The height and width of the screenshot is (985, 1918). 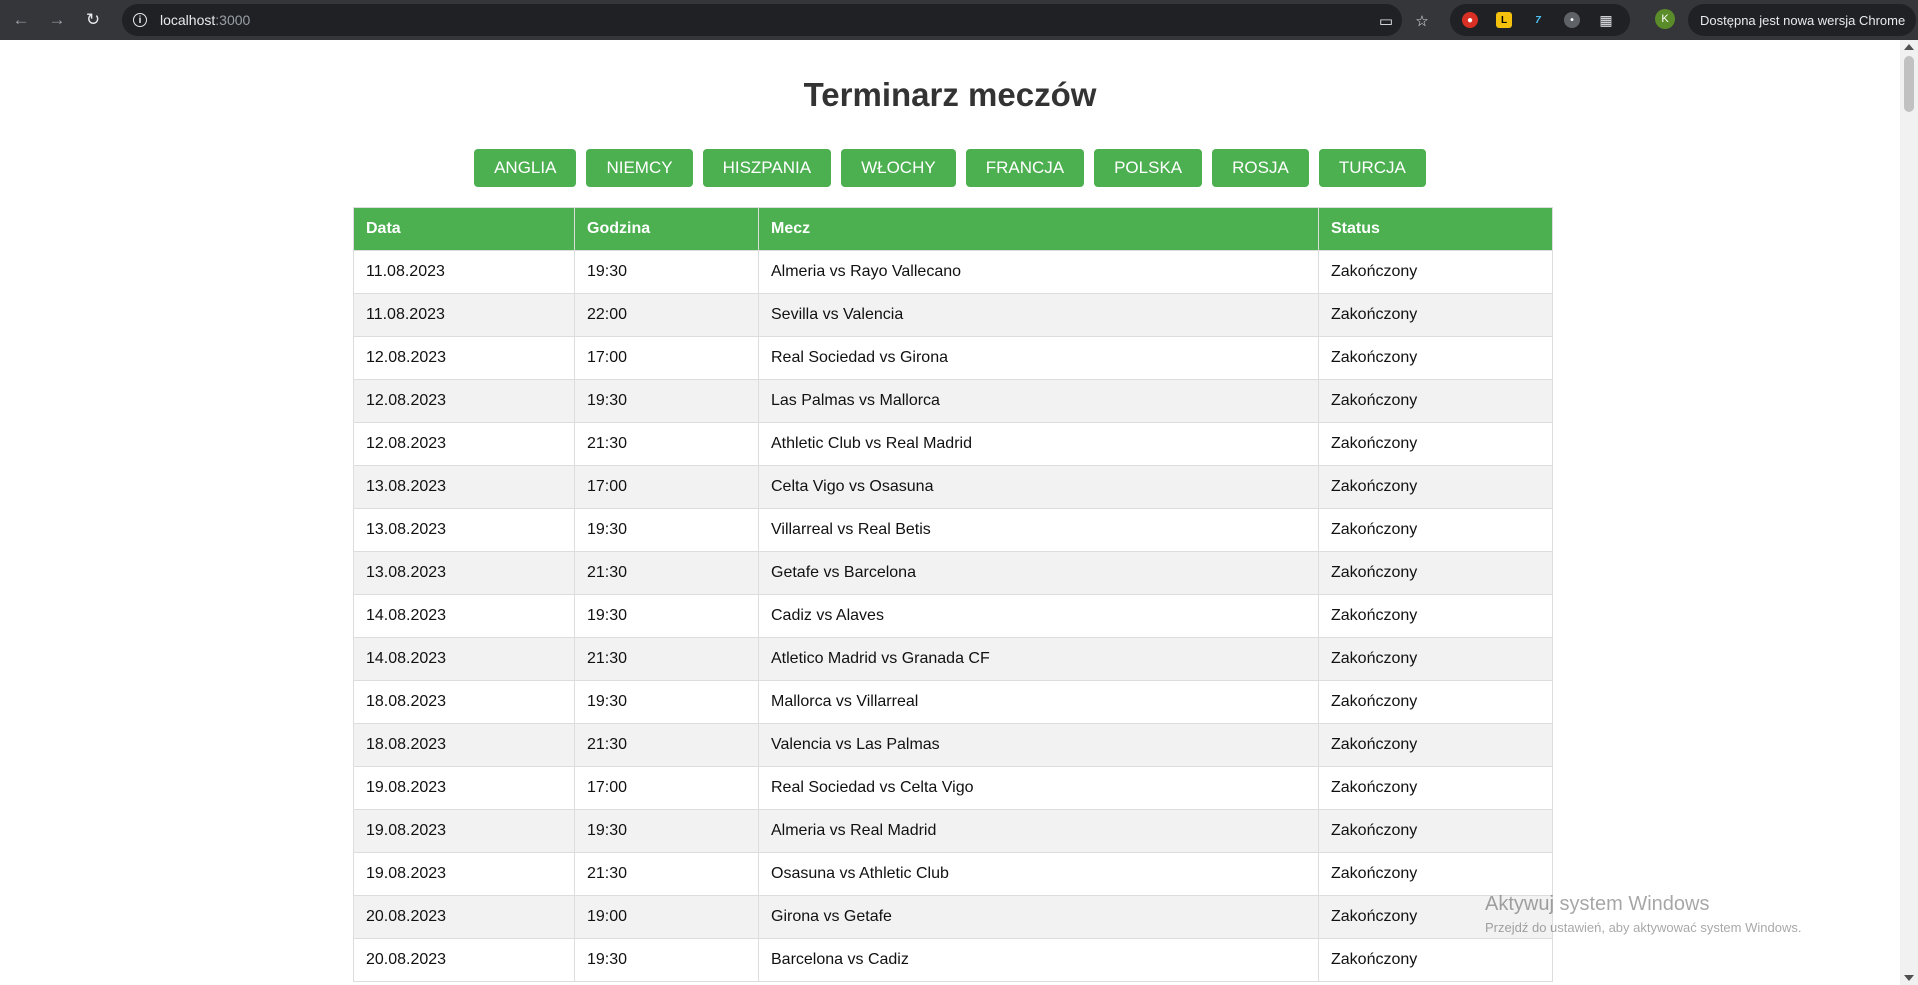 I want to click on profile-avatar: K, so click(x=1665, y=19).